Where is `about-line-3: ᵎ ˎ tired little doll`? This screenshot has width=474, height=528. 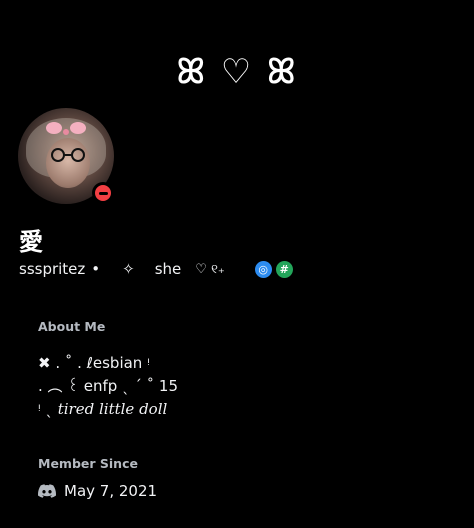
about-line-3: ᵎ ˎ tired little doll is located at coordinates (108, 409).